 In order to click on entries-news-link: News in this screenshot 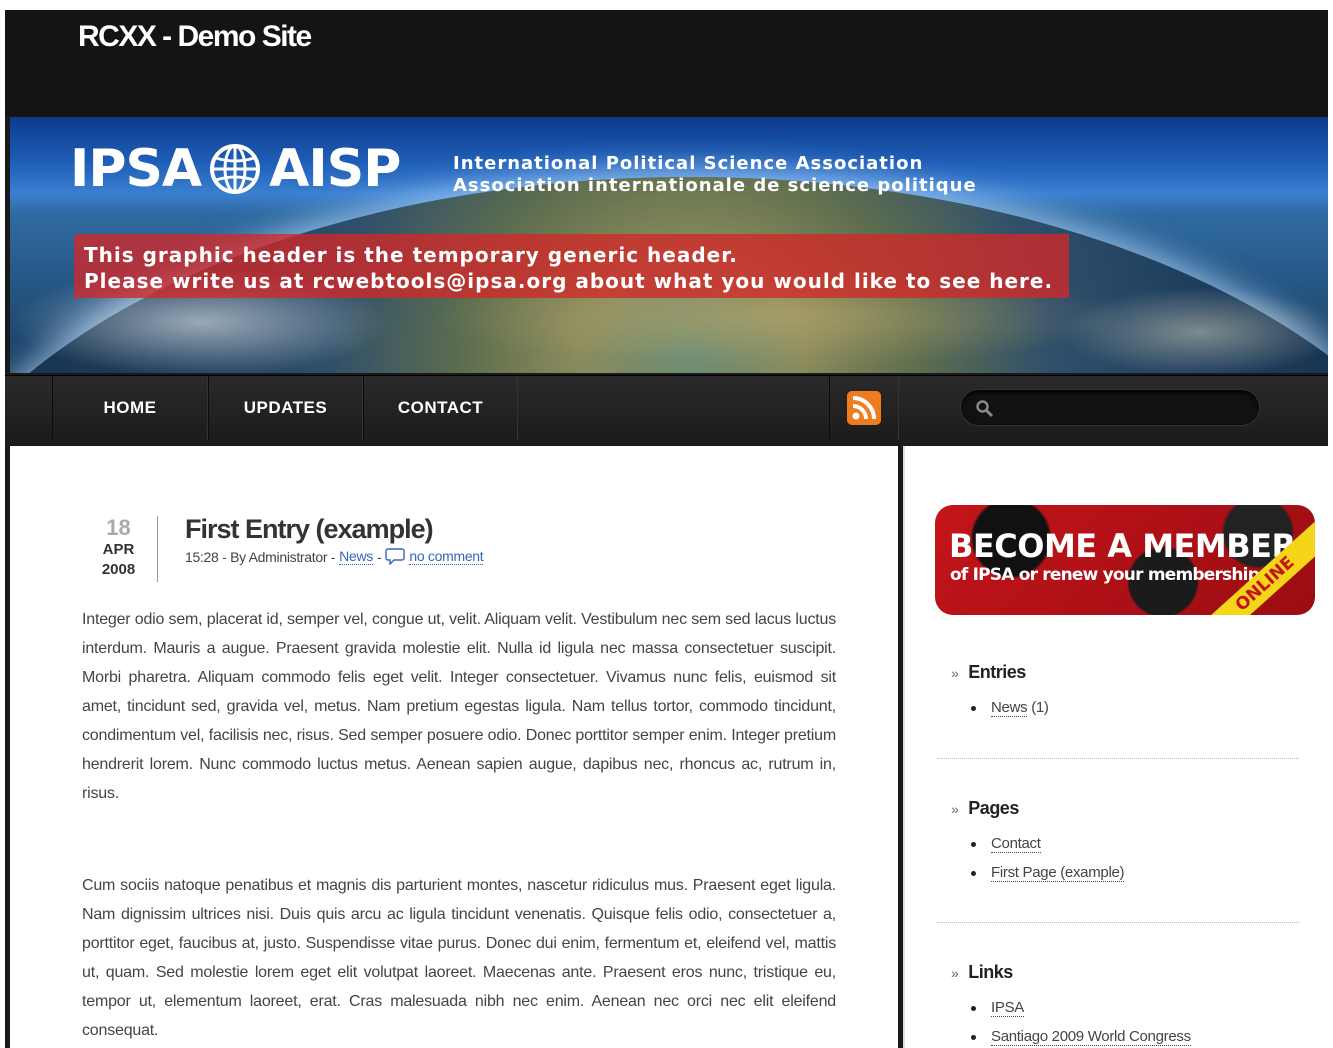, I will do `click(1009, 708)`.